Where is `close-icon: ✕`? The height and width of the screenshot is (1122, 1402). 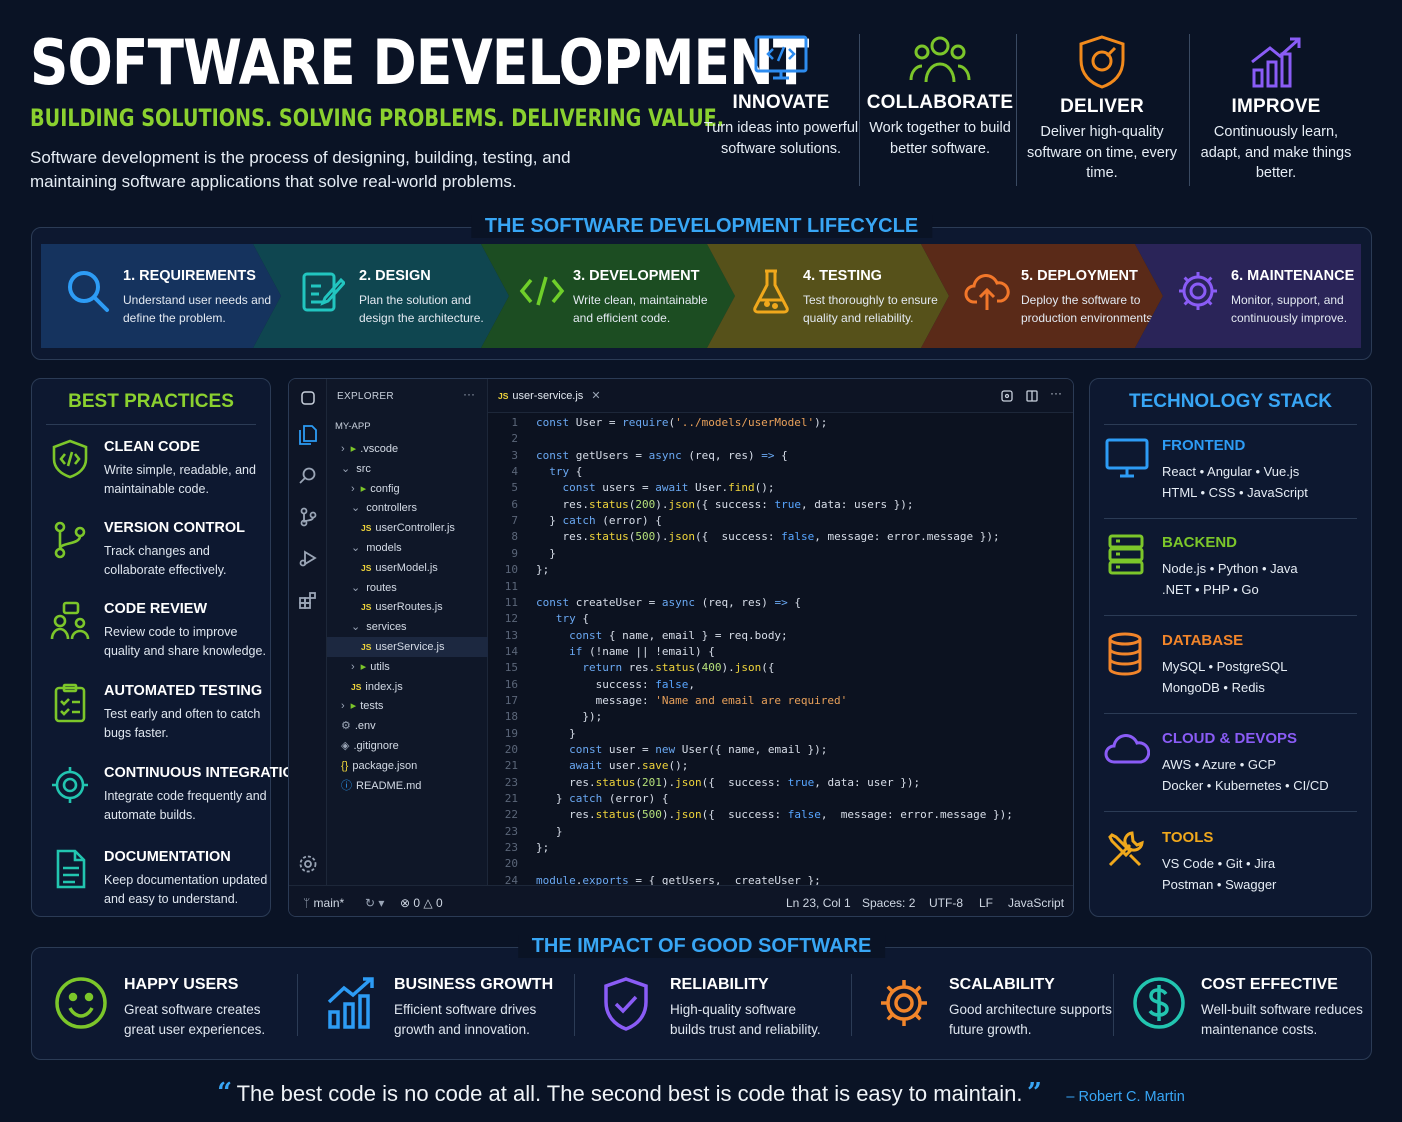 close-icon: ✕ is located at coordinates (595, 396).